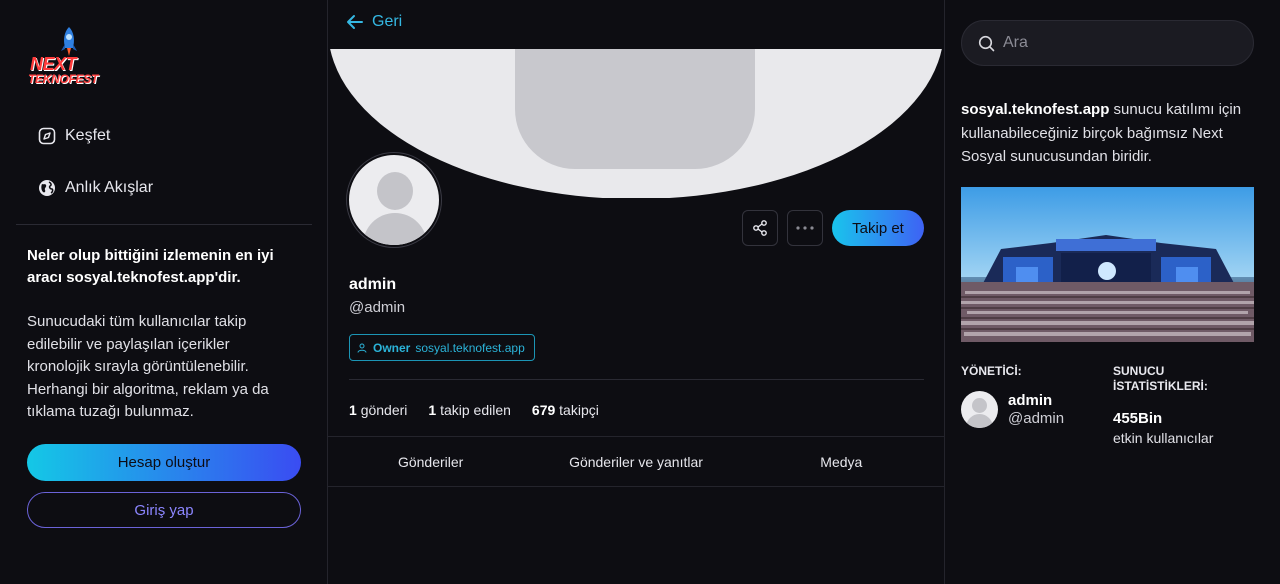 The height and width of the screenshot is (584, 1280). What do you see at coordinates (986, 43) in the screenshot?
I see `search-icon` at bounding box center [986, 43].